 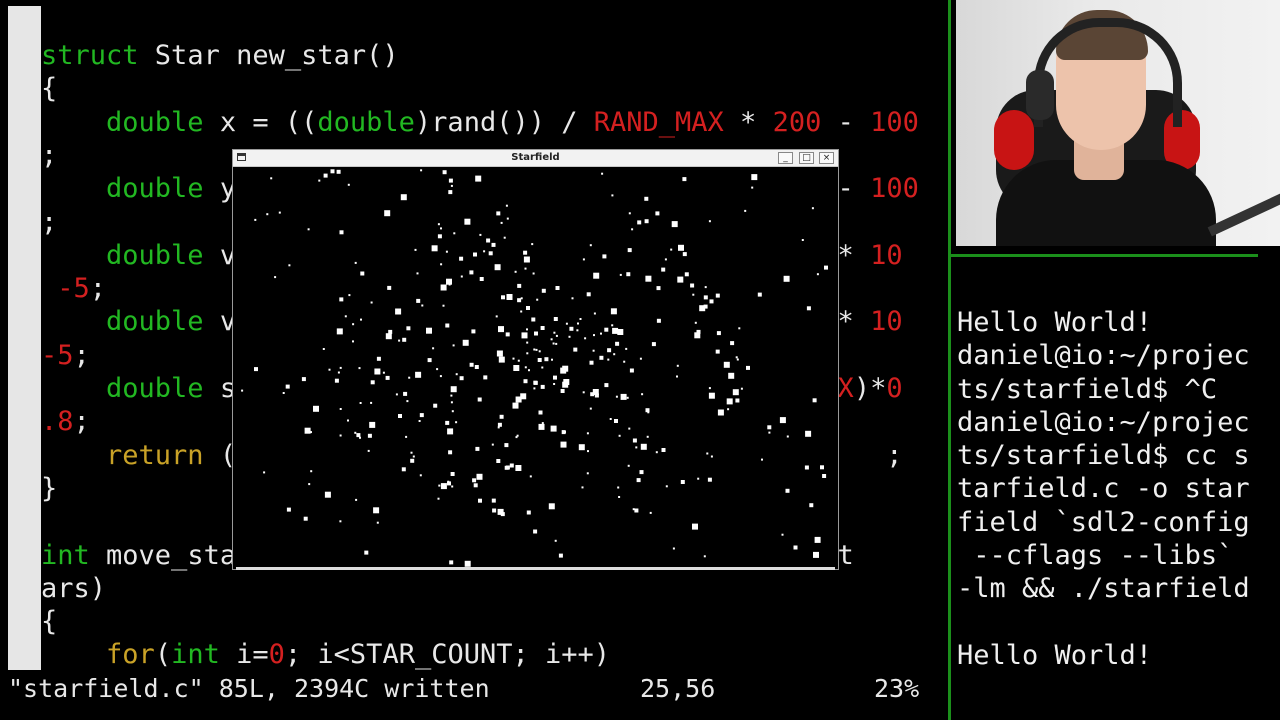 What do you see at coordinates (785, 158) in the screenshot?
I see `minimize-button: _` at bounding box center [785, 158].